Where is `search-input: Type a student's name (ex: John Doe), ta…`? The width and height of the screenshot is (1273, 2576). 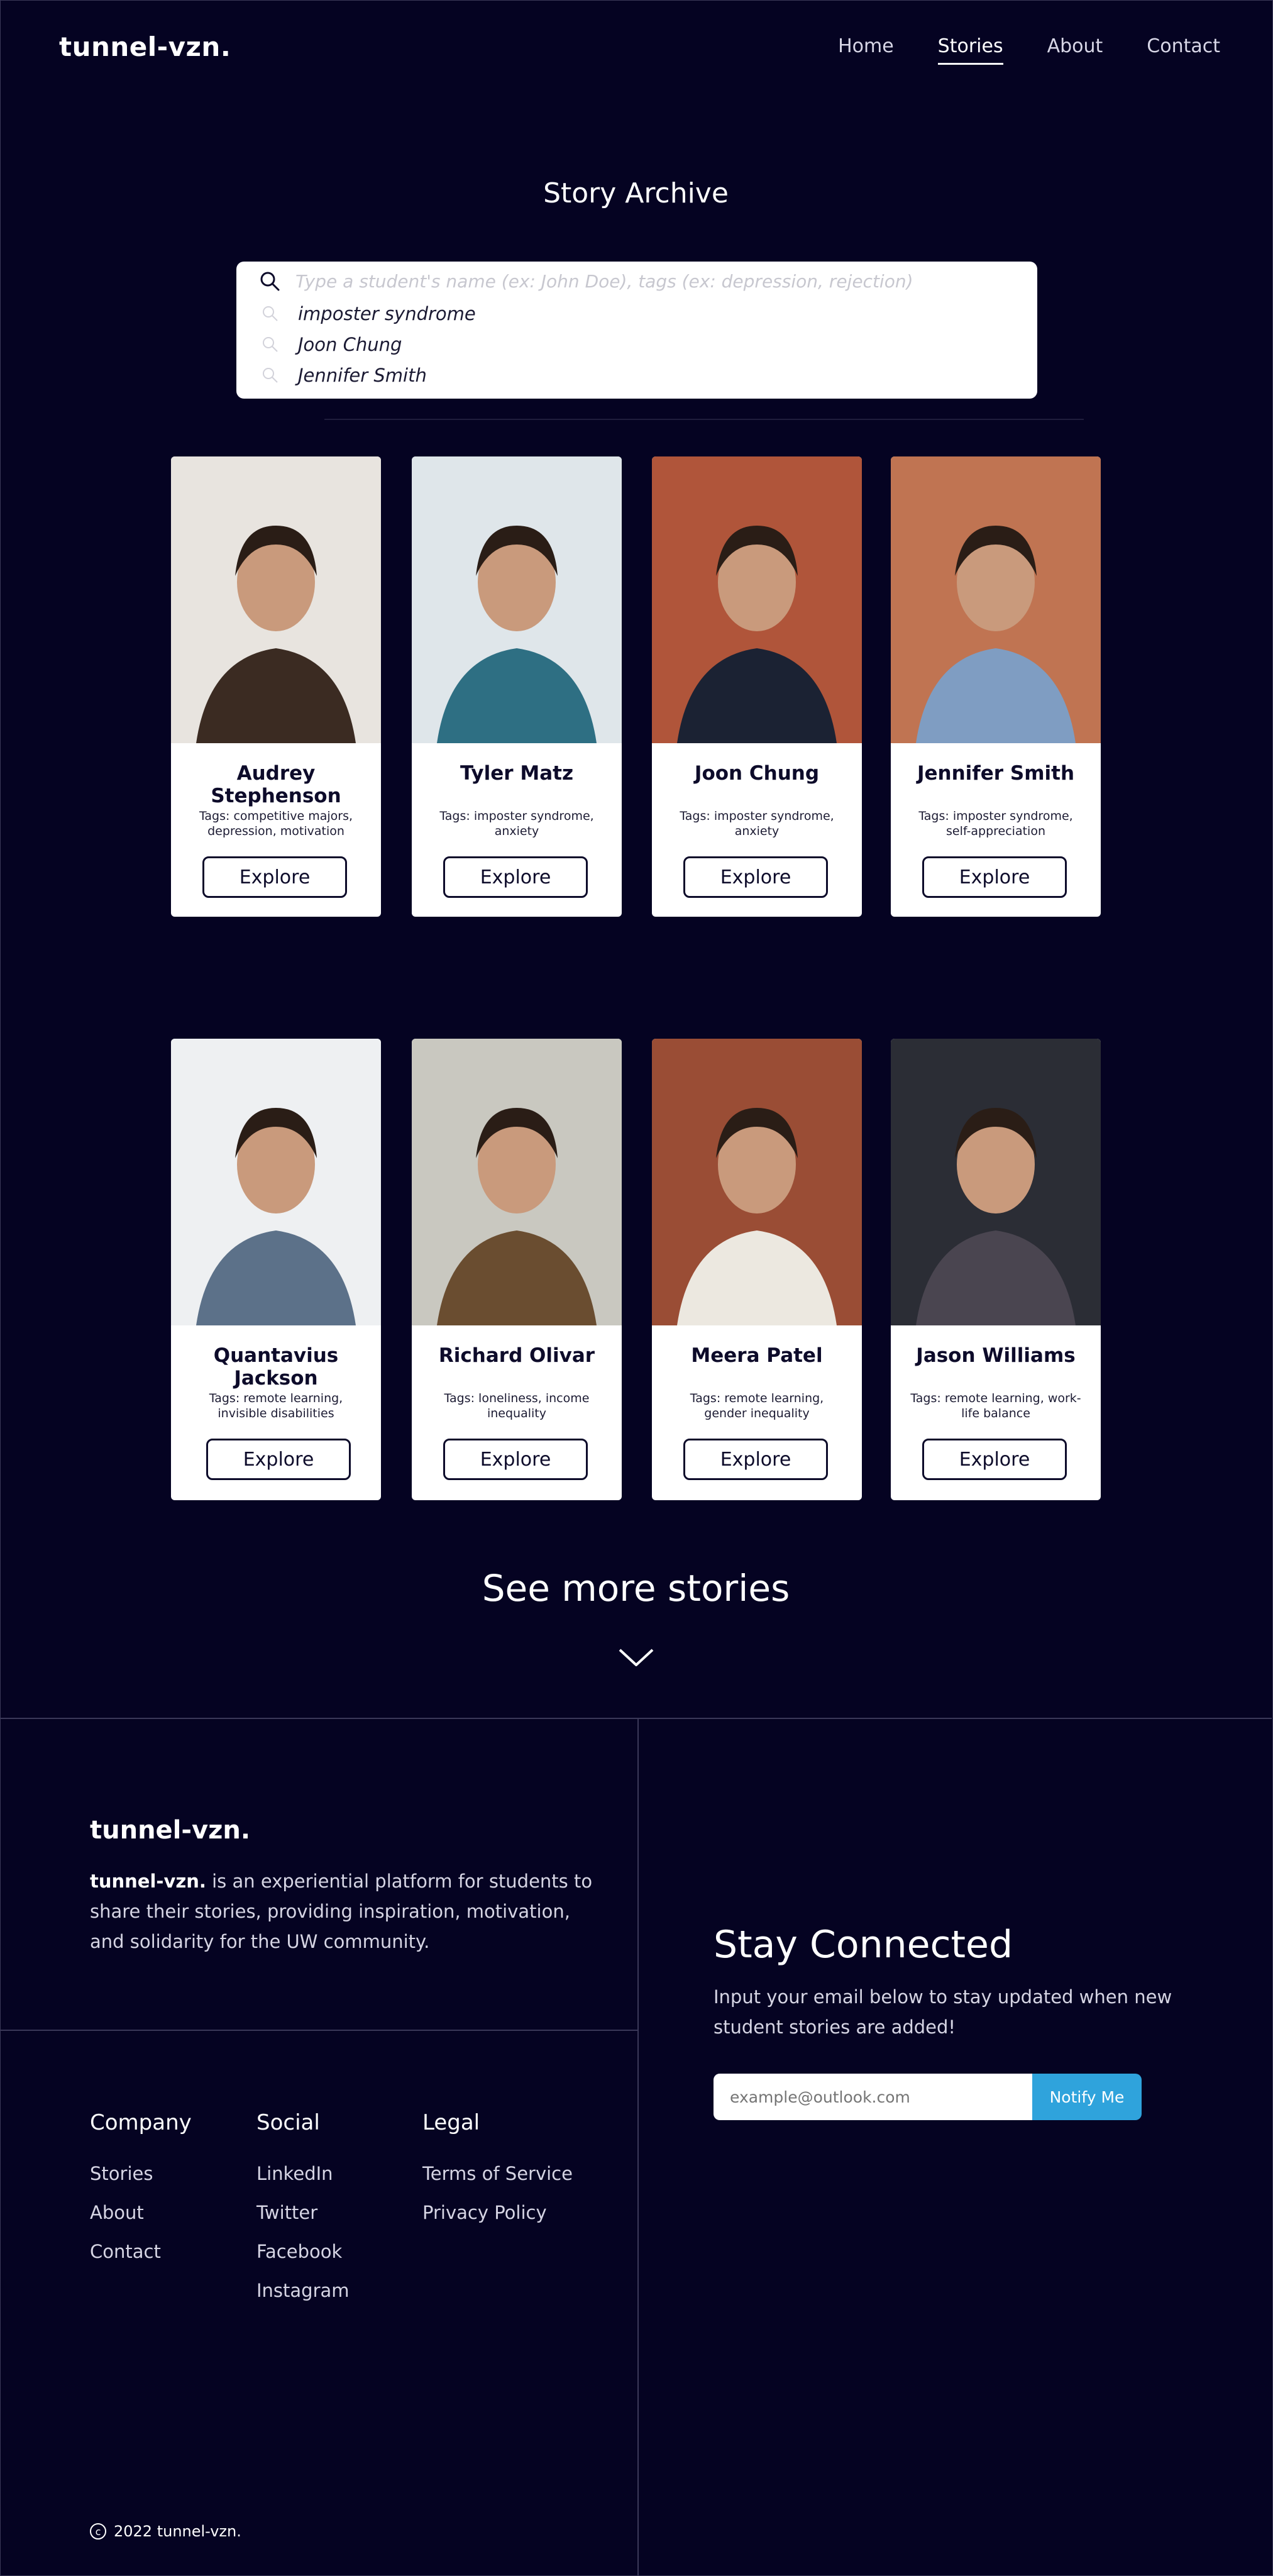 search-input: Type a student's name (ex: John Doe), ta… is located at coordinates (604, 281).